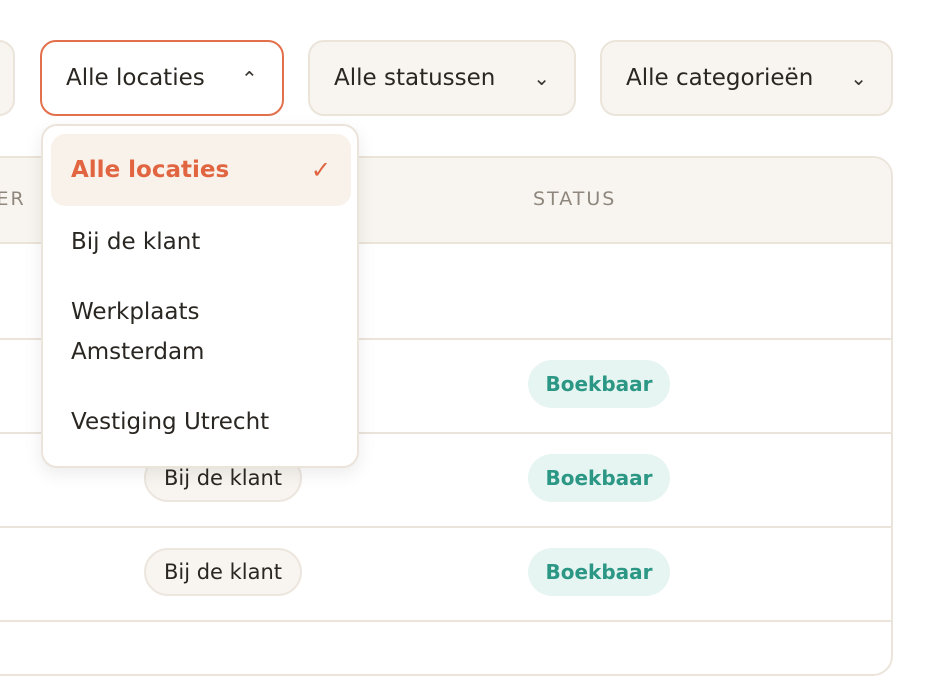  What do you see at coordinates (223, 572) in the screenshot?
I see `location-badge: Bij de klant` at bounding box center [223, 572].